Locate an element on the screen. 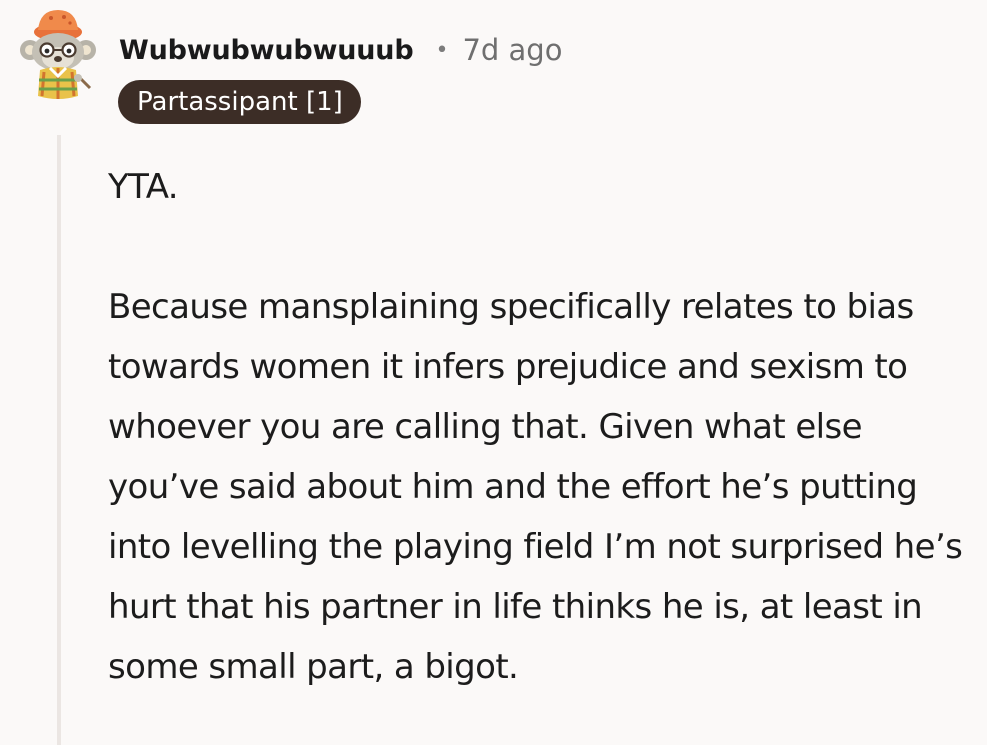 The width and height of the screenshot is (987, 745). comment-meta: Wubwubwubwuuub • 7d ago is located at coordinates (340, 50).